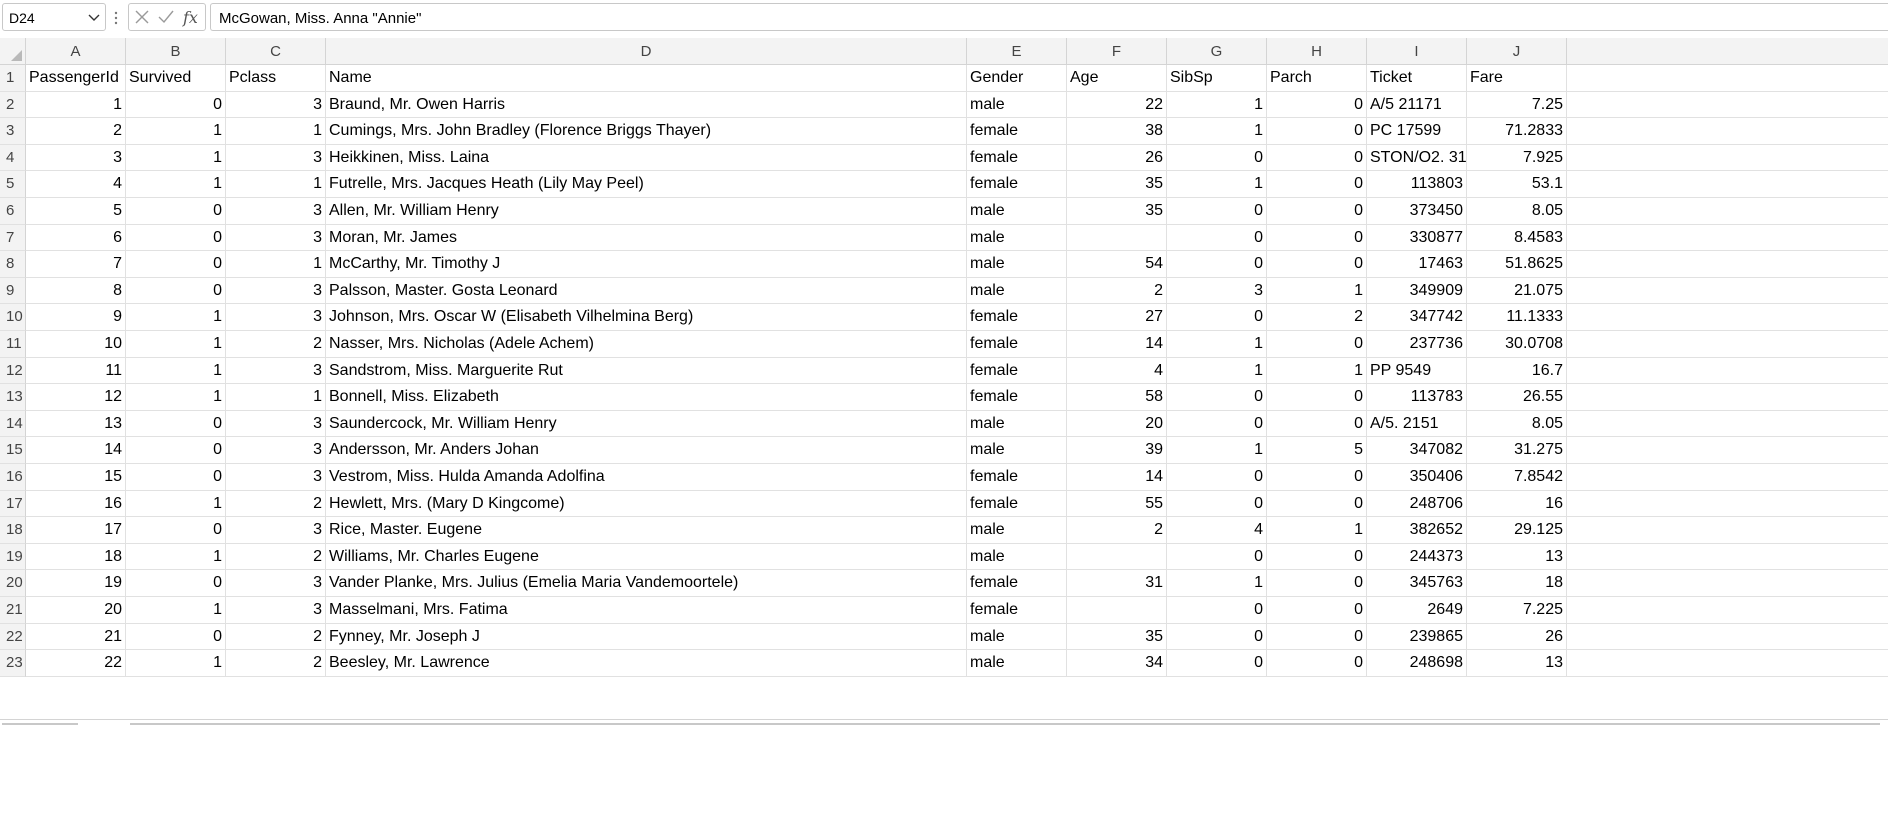  What do you see at coordinates (1517, 105) in the screenshot?
I see `cell-j: 7.25` at bounding box center [1517, 105].